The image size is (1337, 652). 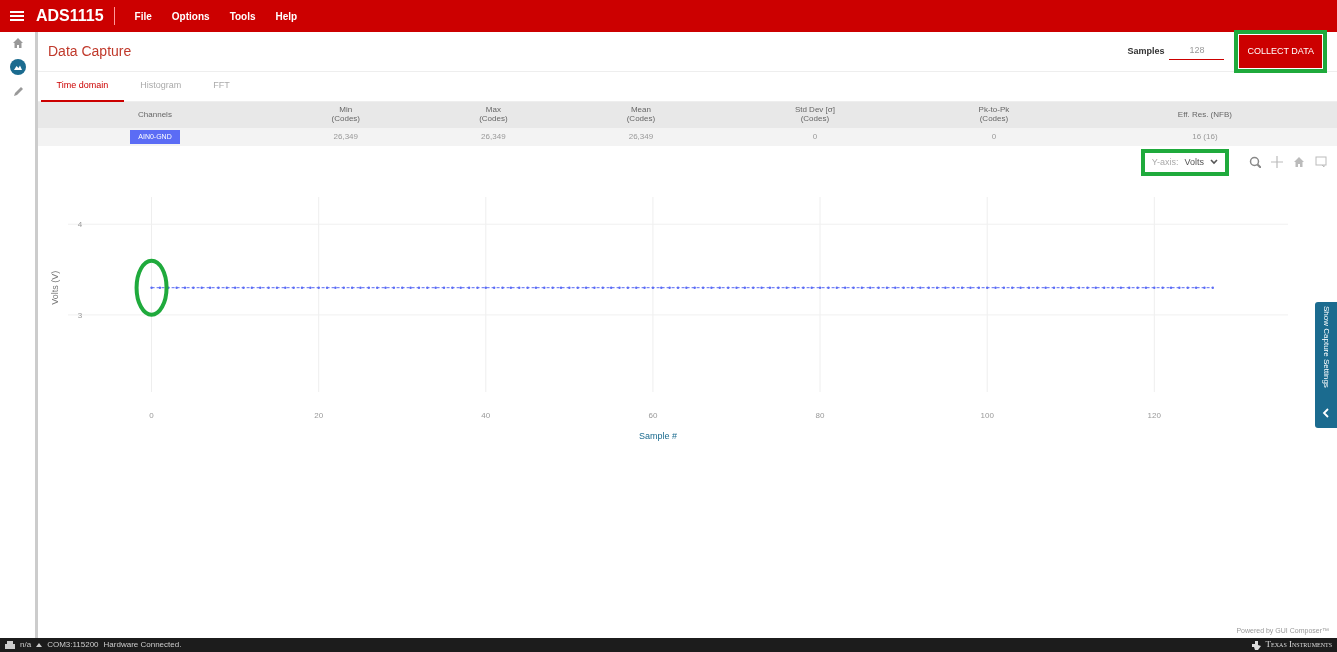 What do you see at coordinates (1326, 413) in the screenshot?
I see `chevron-icon` at bounding box center [1326, 413].